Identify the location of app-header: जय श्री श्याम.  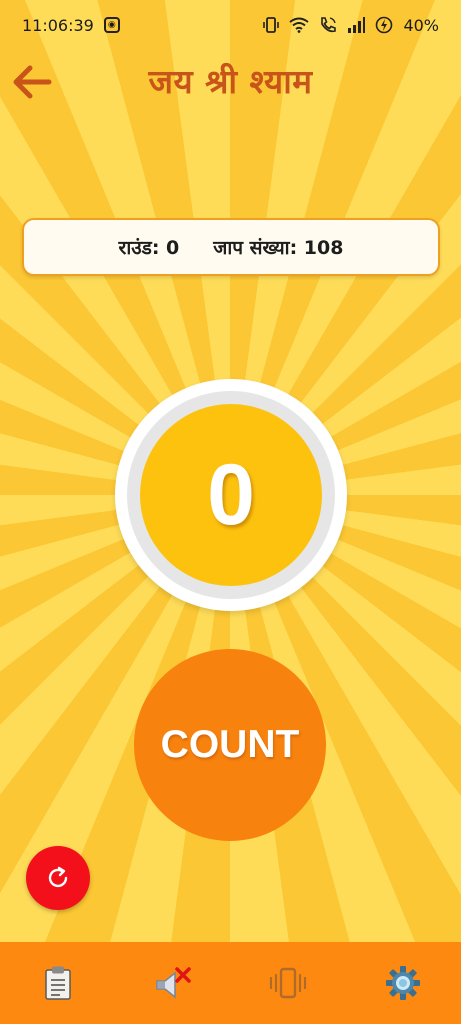
(230, 82).